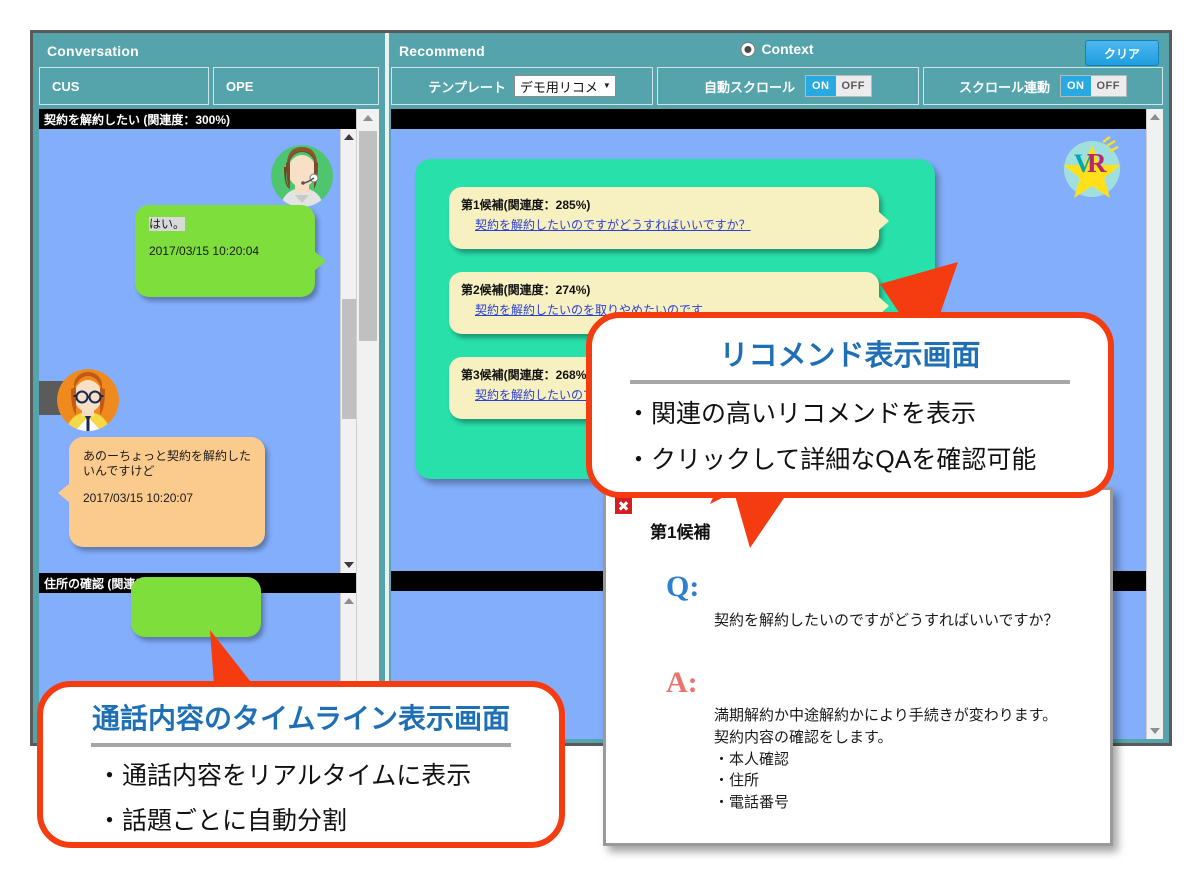  Describe the element at coordinates (196, 607) in the screenshot. I see `message-bubble-ope-partial` at that location.